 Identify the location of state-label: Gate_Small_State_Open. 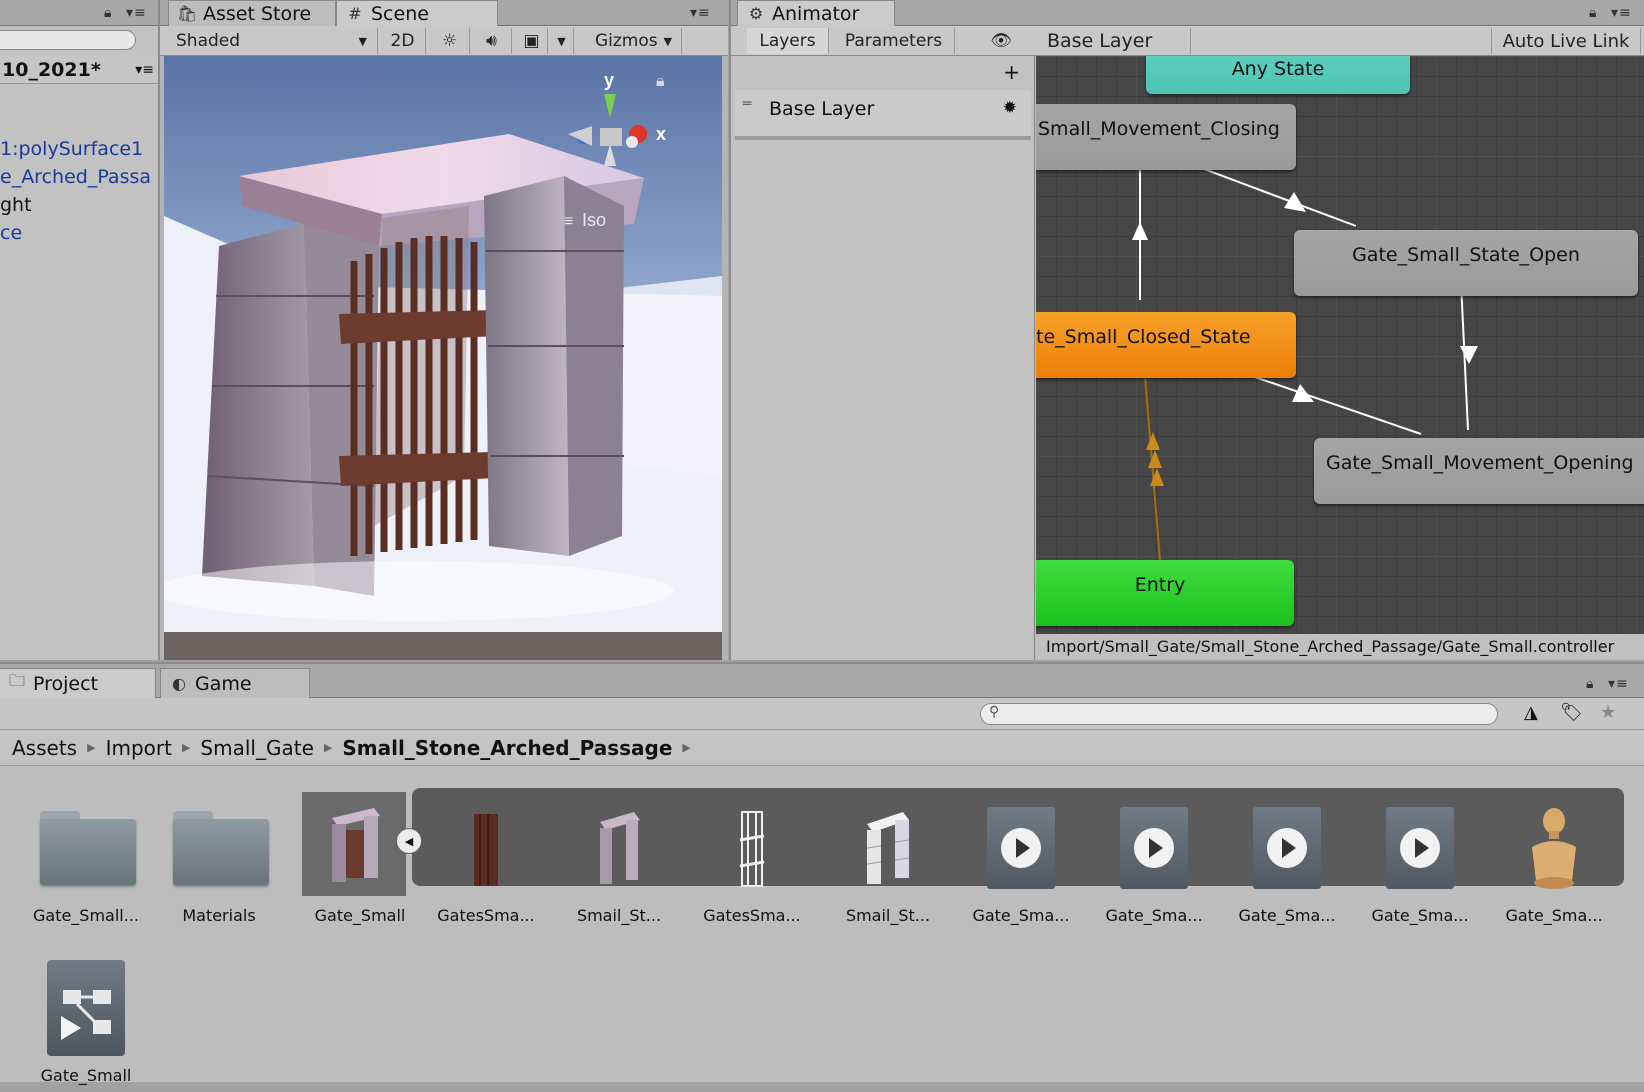
(1466, 255).